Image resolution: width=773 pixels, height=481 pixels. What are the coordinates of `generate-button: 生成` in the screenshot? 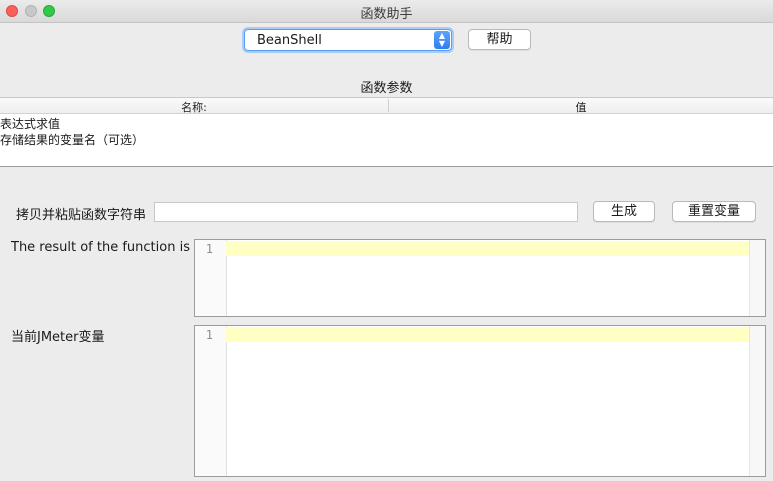 It's located at (624, 211).